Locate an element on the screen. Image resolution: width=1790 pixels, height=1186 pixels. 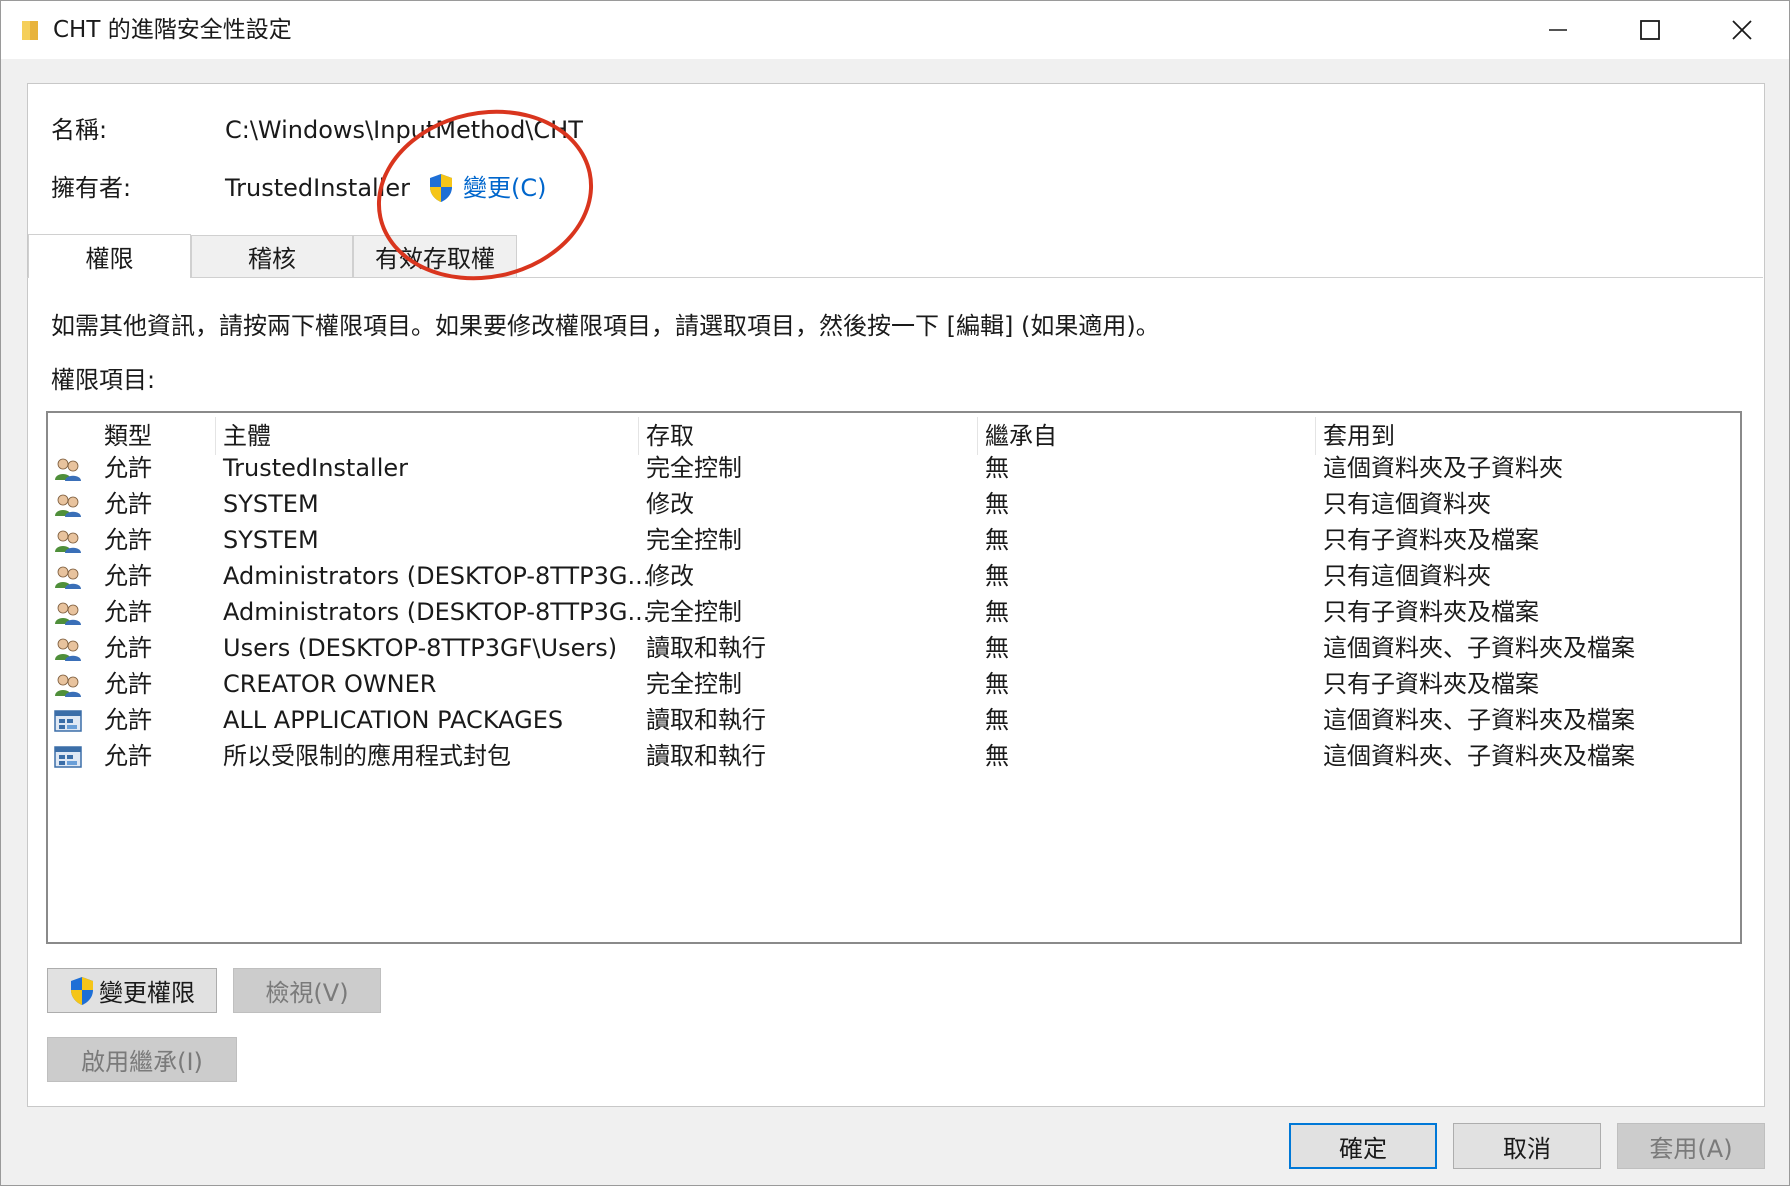
column-header-access: 存取 is located at coordinates (670, 436).